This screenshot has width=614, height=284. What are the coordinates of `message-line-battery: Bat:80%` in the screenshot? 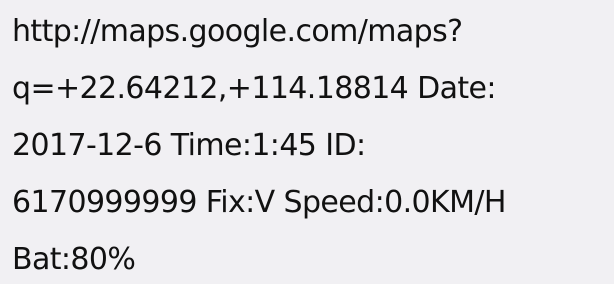 It's located at (74, 259).